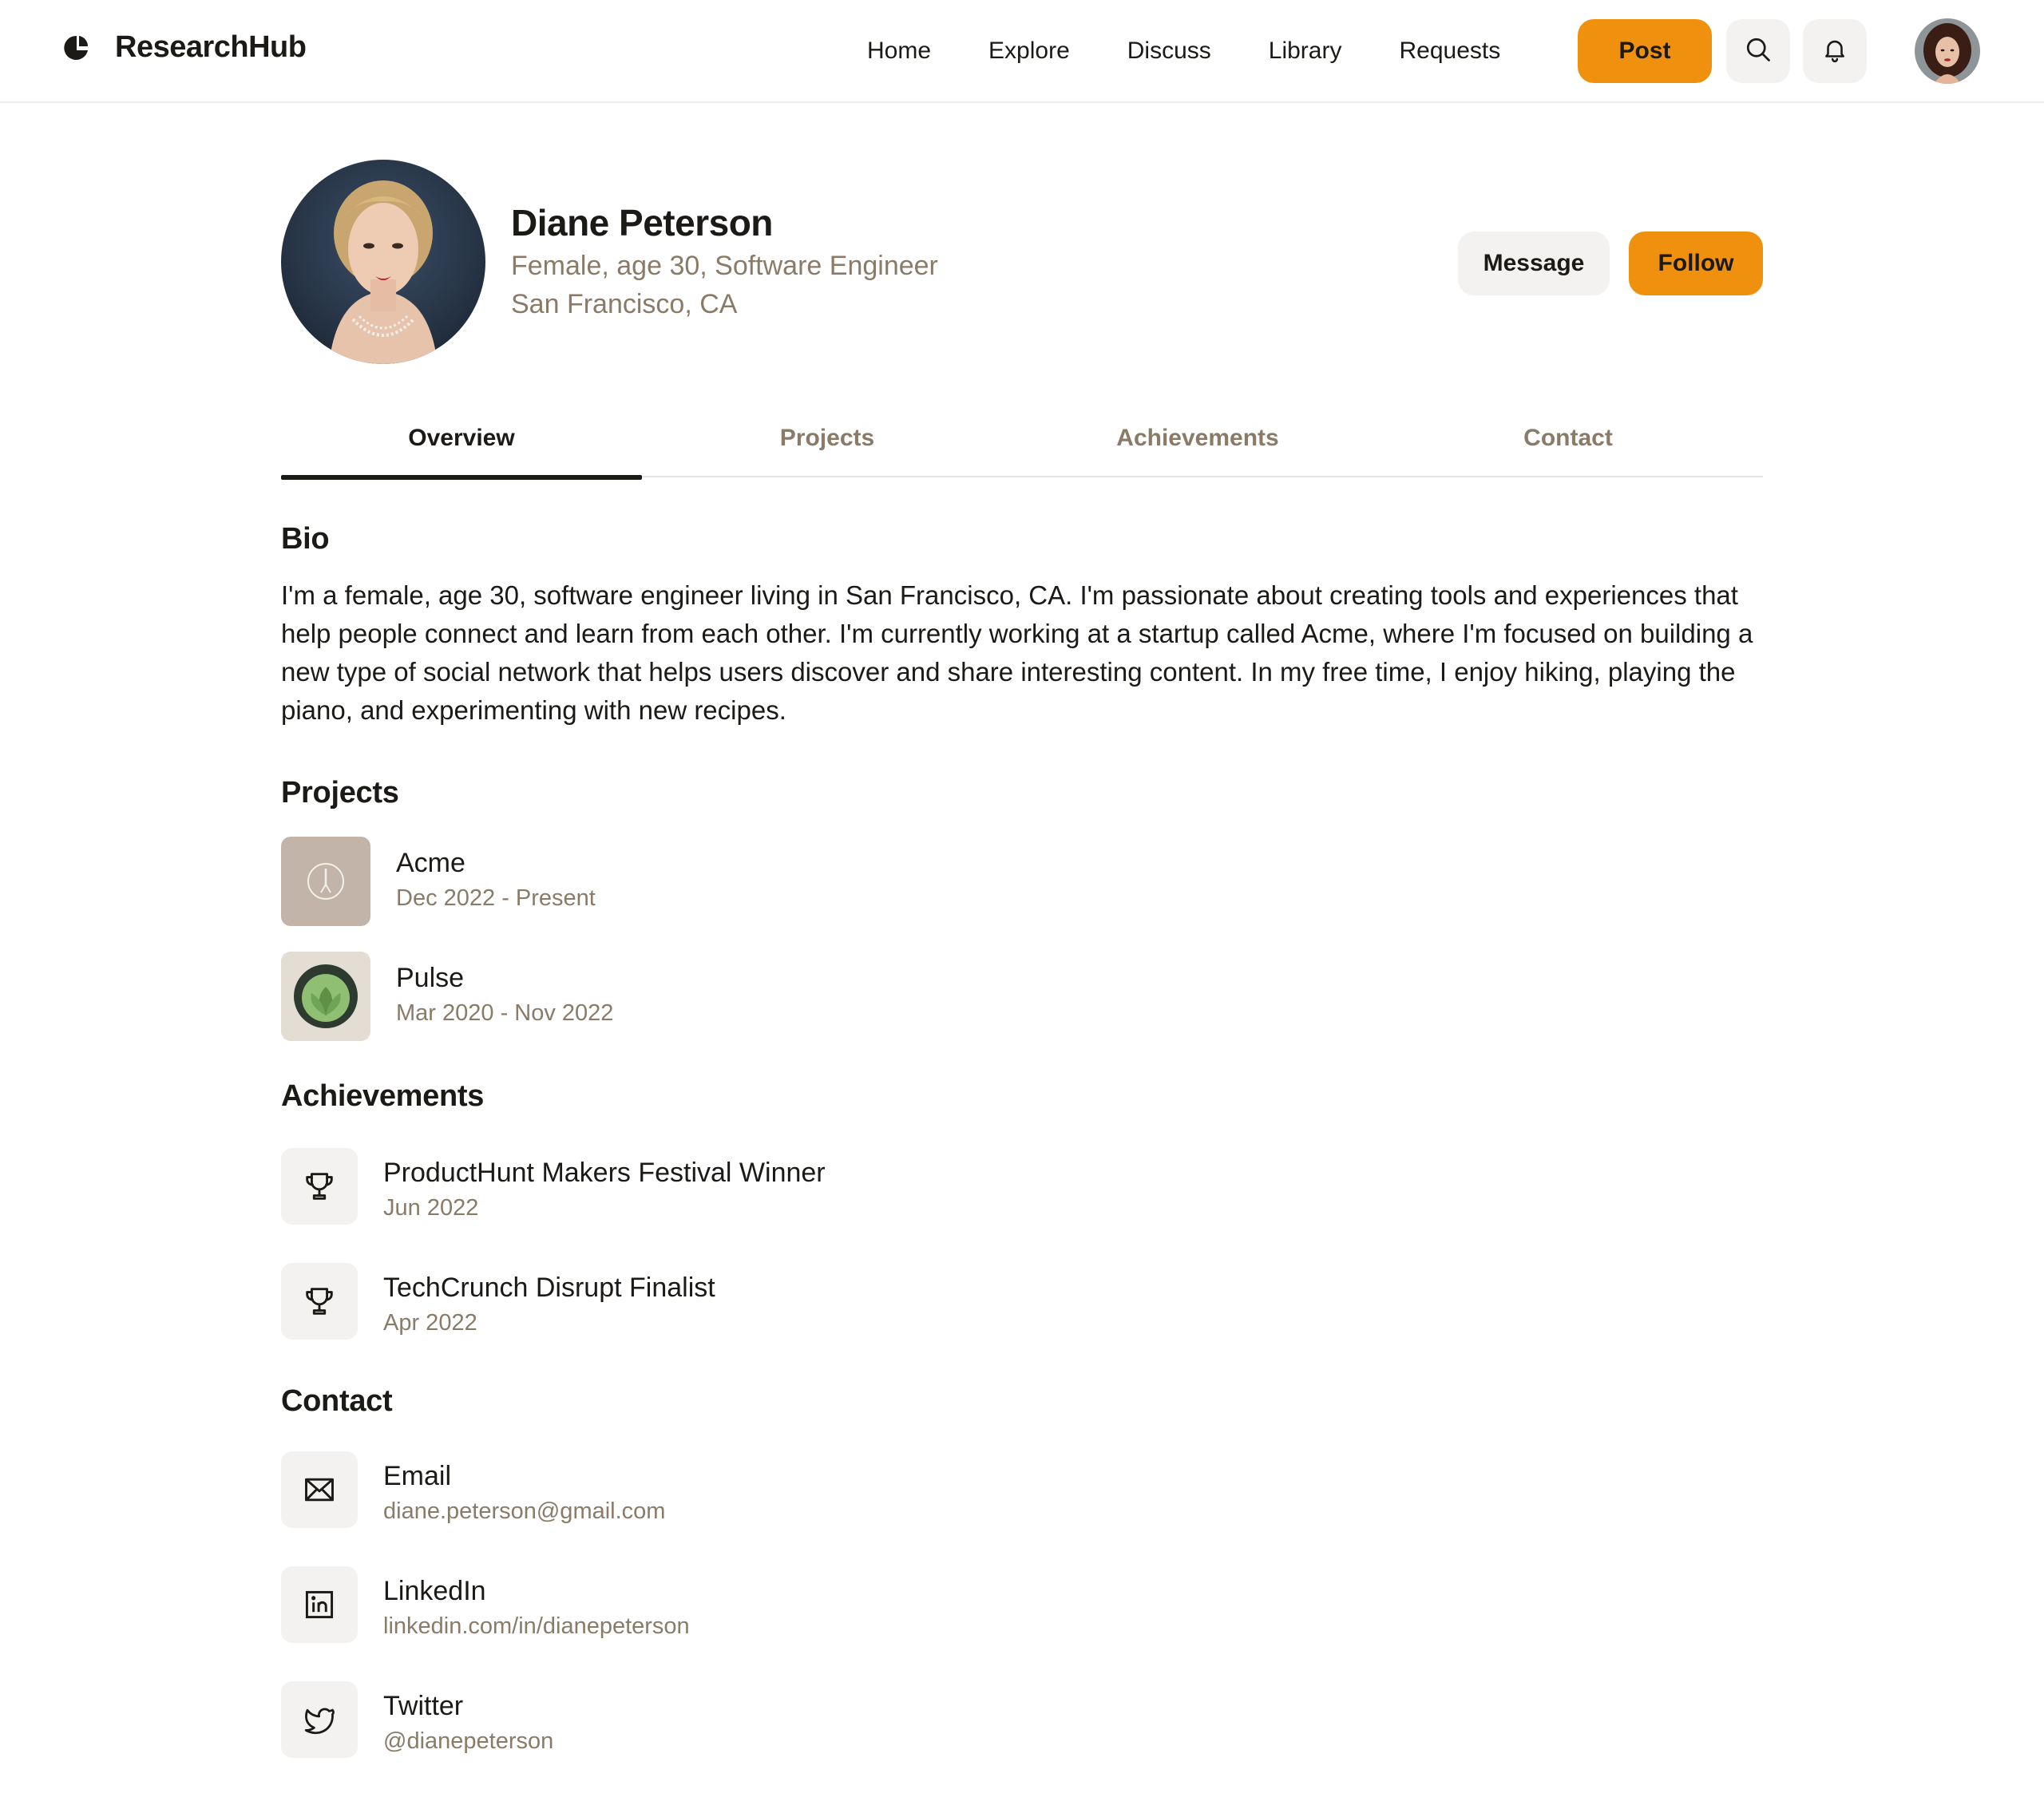 The image size is (2044, 1809). I want to click on twitter-icon, so click(319, 1720).